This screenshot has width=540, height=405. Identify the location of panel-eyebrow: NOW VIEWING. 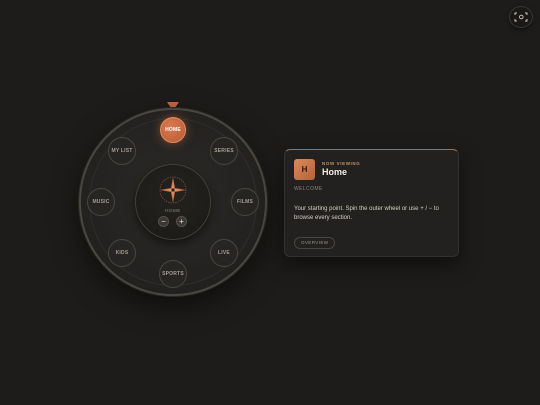
(341, 163).